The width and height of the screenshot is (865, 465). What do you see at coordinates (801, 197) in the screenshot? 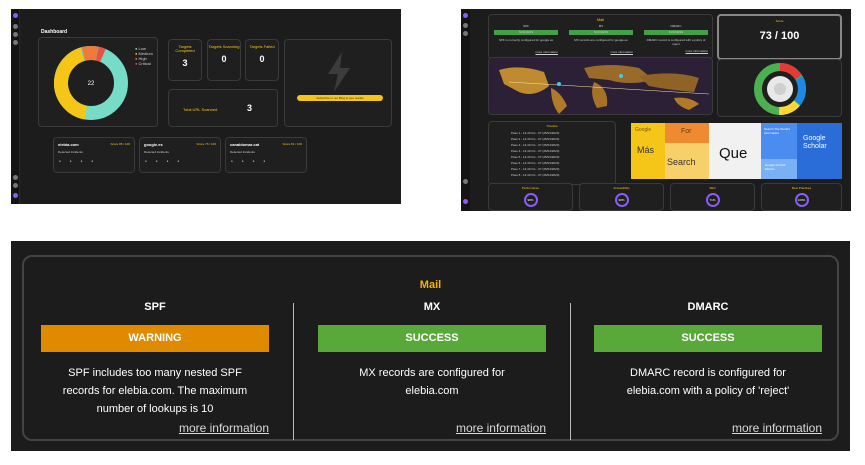
I see `gauge-card-best-practices: Best Practices 100%` at bounding box center [801, 197].